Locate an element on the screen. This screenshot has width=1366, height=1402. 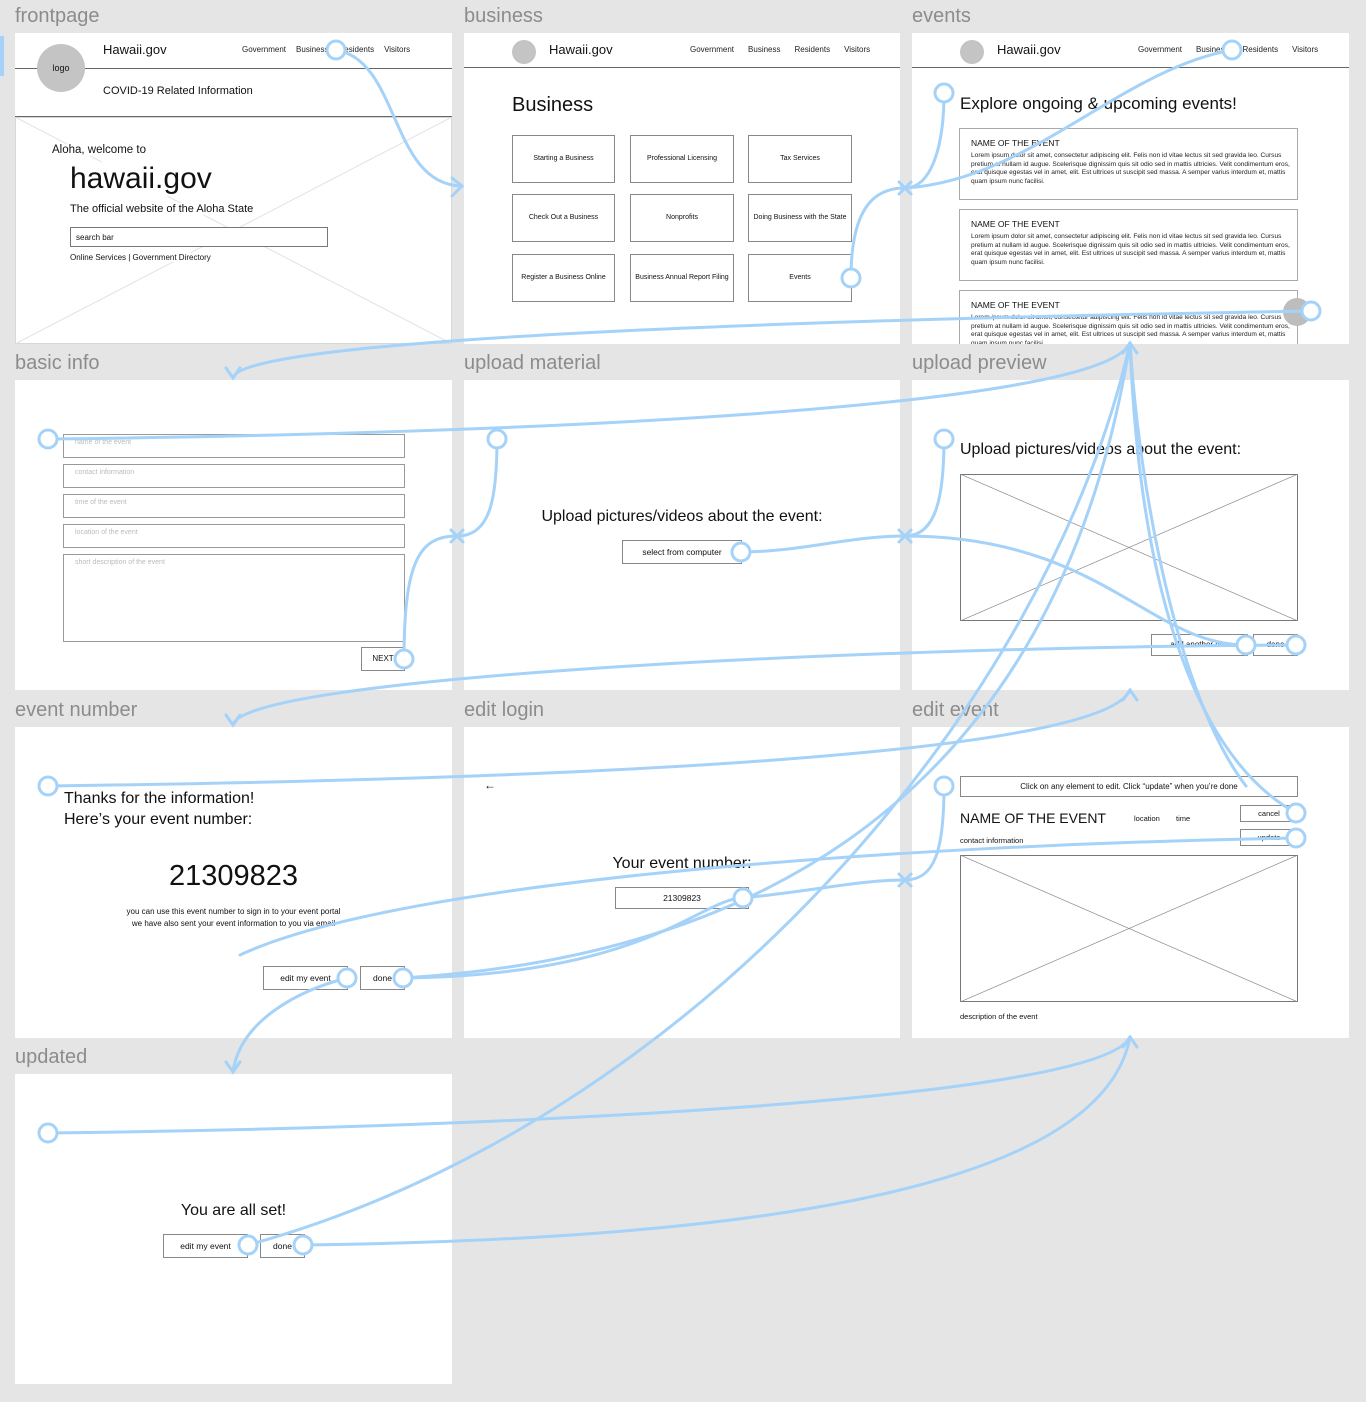
tile-starting-business: Starting a Business is located at coordinates (563, 159).